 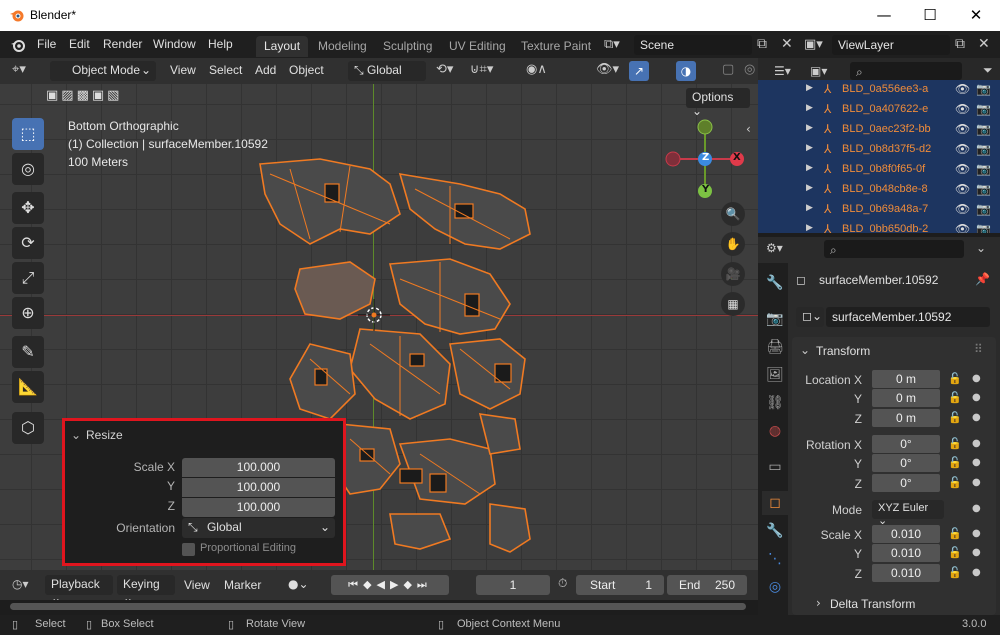 What do you see at coordinates (28, 387) in the screenshot?
I see `measure-tool: 📐` at bounding box center [28, 387].